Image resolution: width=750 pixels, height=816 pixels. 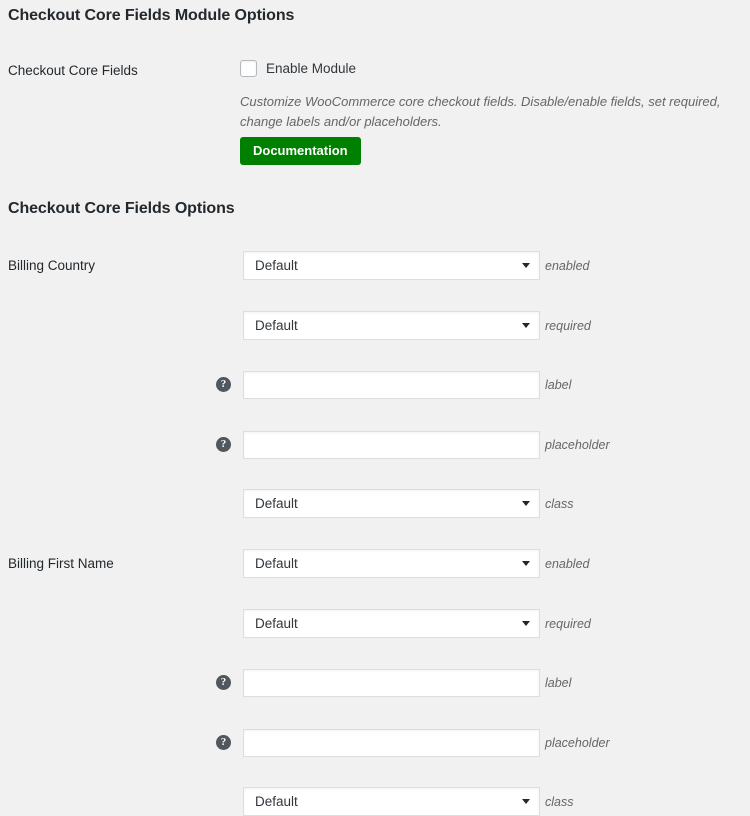 What do you see at coordinates (52, 265) in the screenshot?
I see `field-group-label: Billing Country` at bounding box center [52, 265].